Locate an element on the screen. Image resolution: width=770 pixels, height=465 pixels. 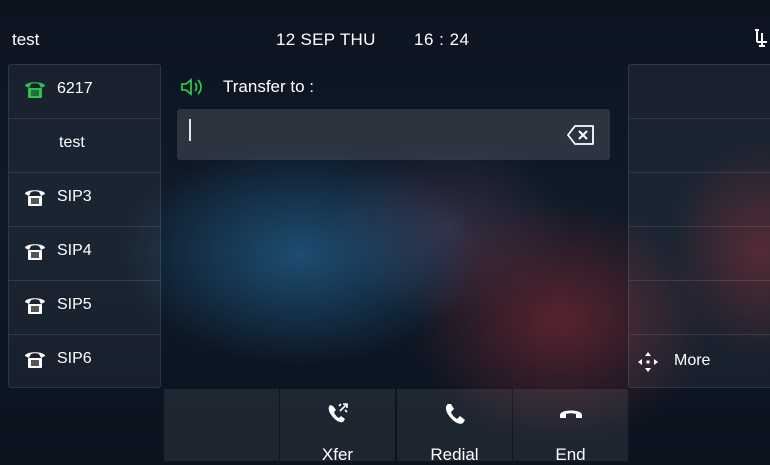
line-key-sip5: SIP5 is located at coordinates (84, 308).